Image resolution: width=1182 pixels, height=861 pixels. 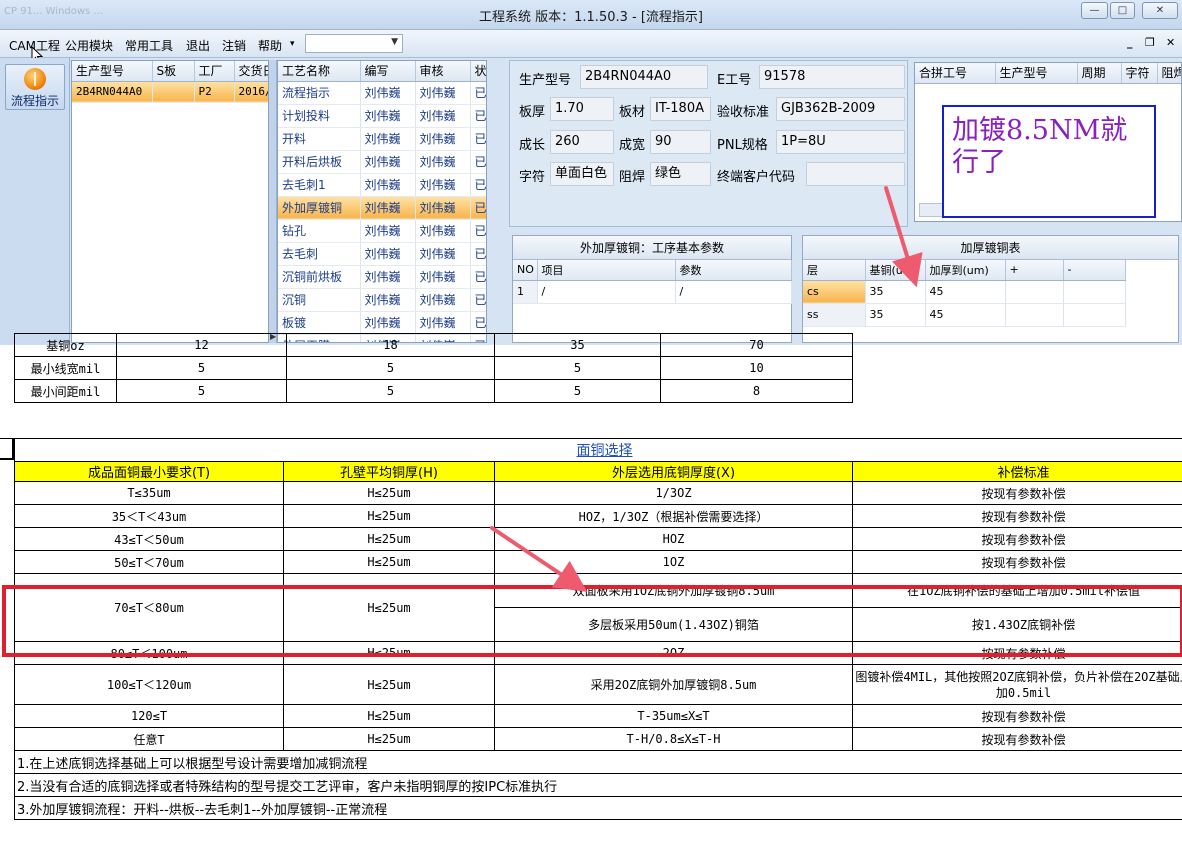 I want to click on silkscreen-field: 单面白色, so click(x=582, y=174).